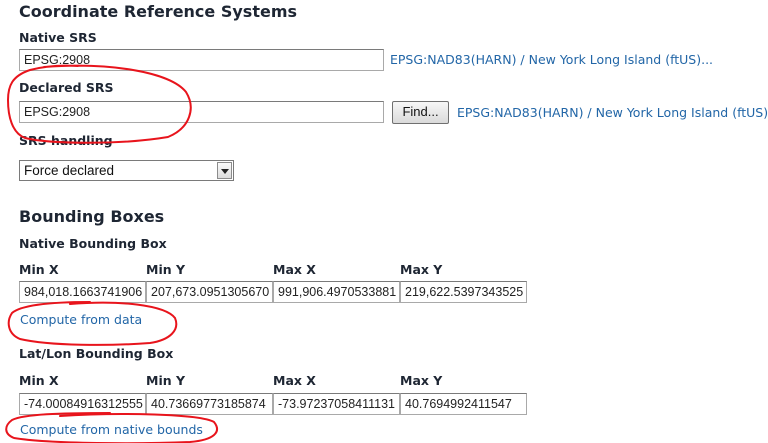 This screenshot has height=443, width=768. I want to click on latlon-maxx-header: Max X, so click(294, 380).